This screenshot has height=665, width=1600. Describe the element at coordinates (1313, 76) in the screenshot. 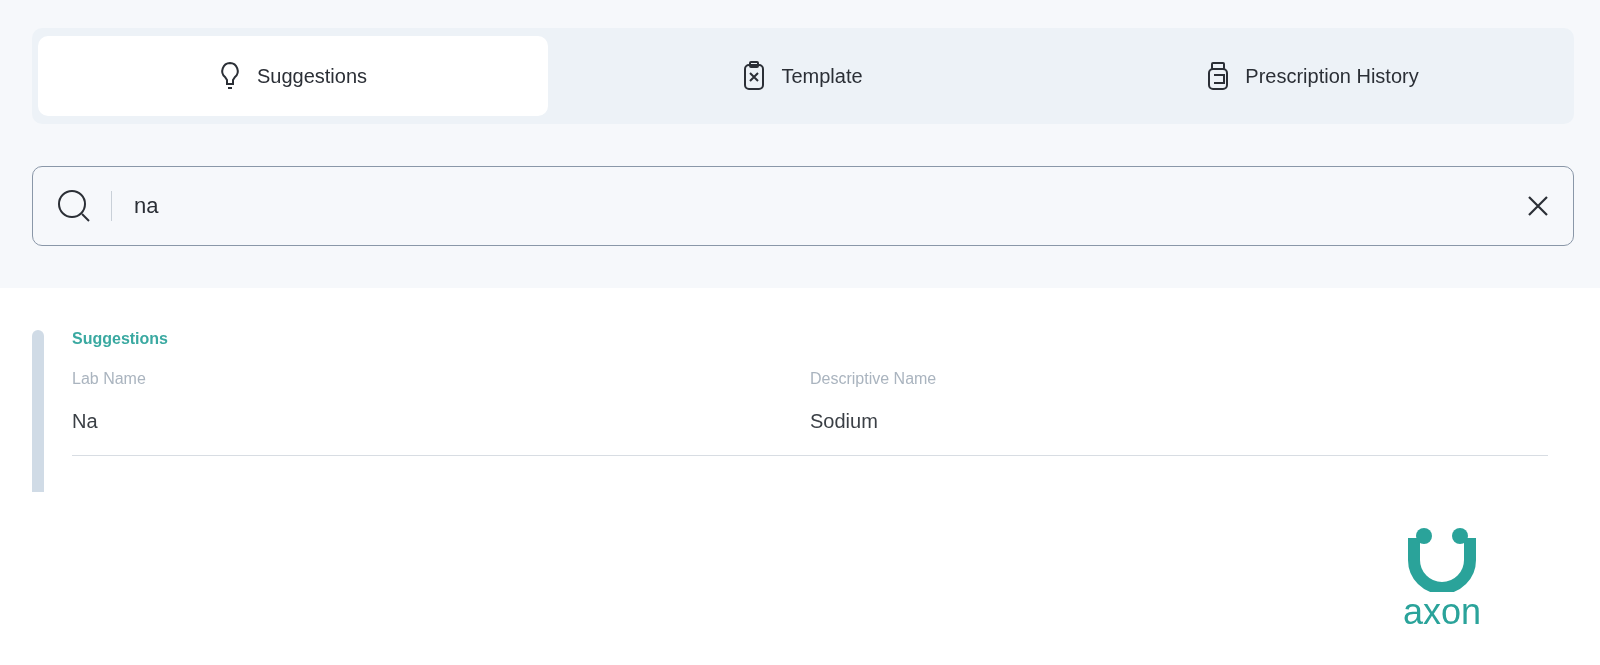

I see `tab: Prescription History` at that location.